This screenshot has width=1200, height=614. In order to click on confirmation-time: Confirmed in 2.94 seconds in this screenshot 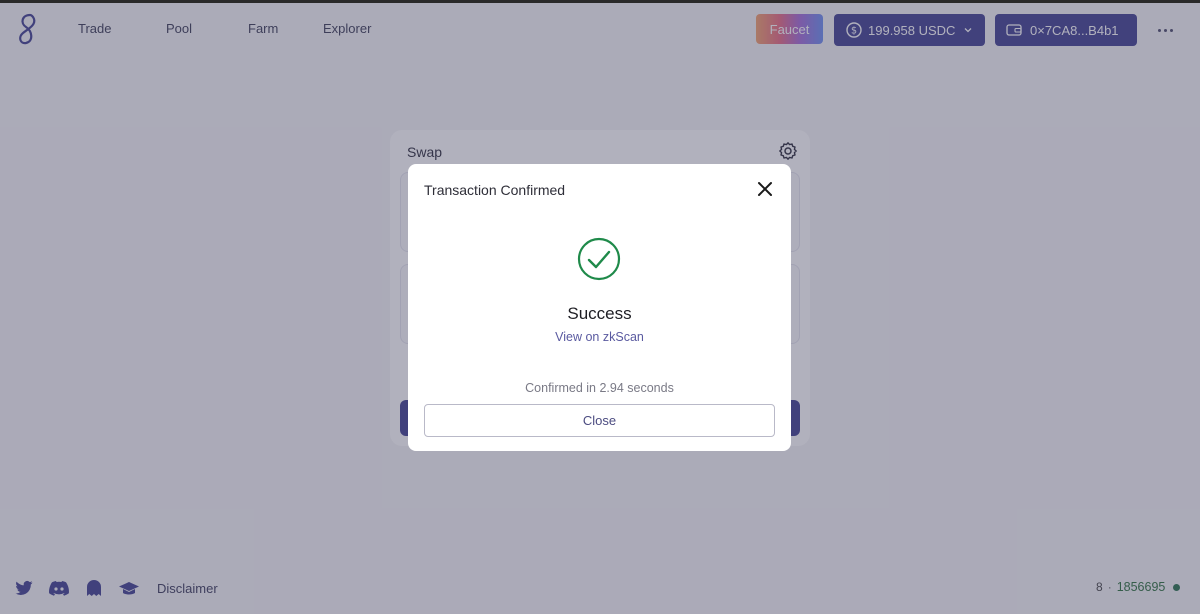, I will do `click(599, 388)`.